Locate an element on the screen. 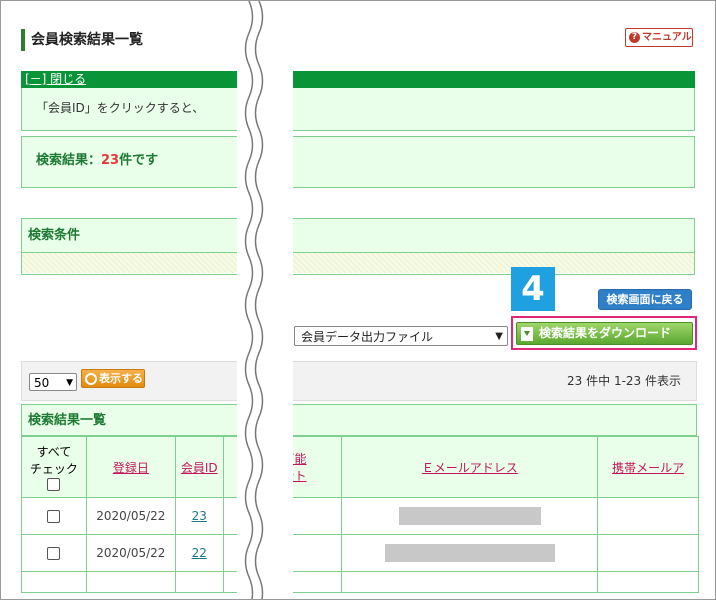 The height and width of the screenshot is (600, 716). info-box: 「会員ID」をクリックすると、 is located at coordinates (358, 109).